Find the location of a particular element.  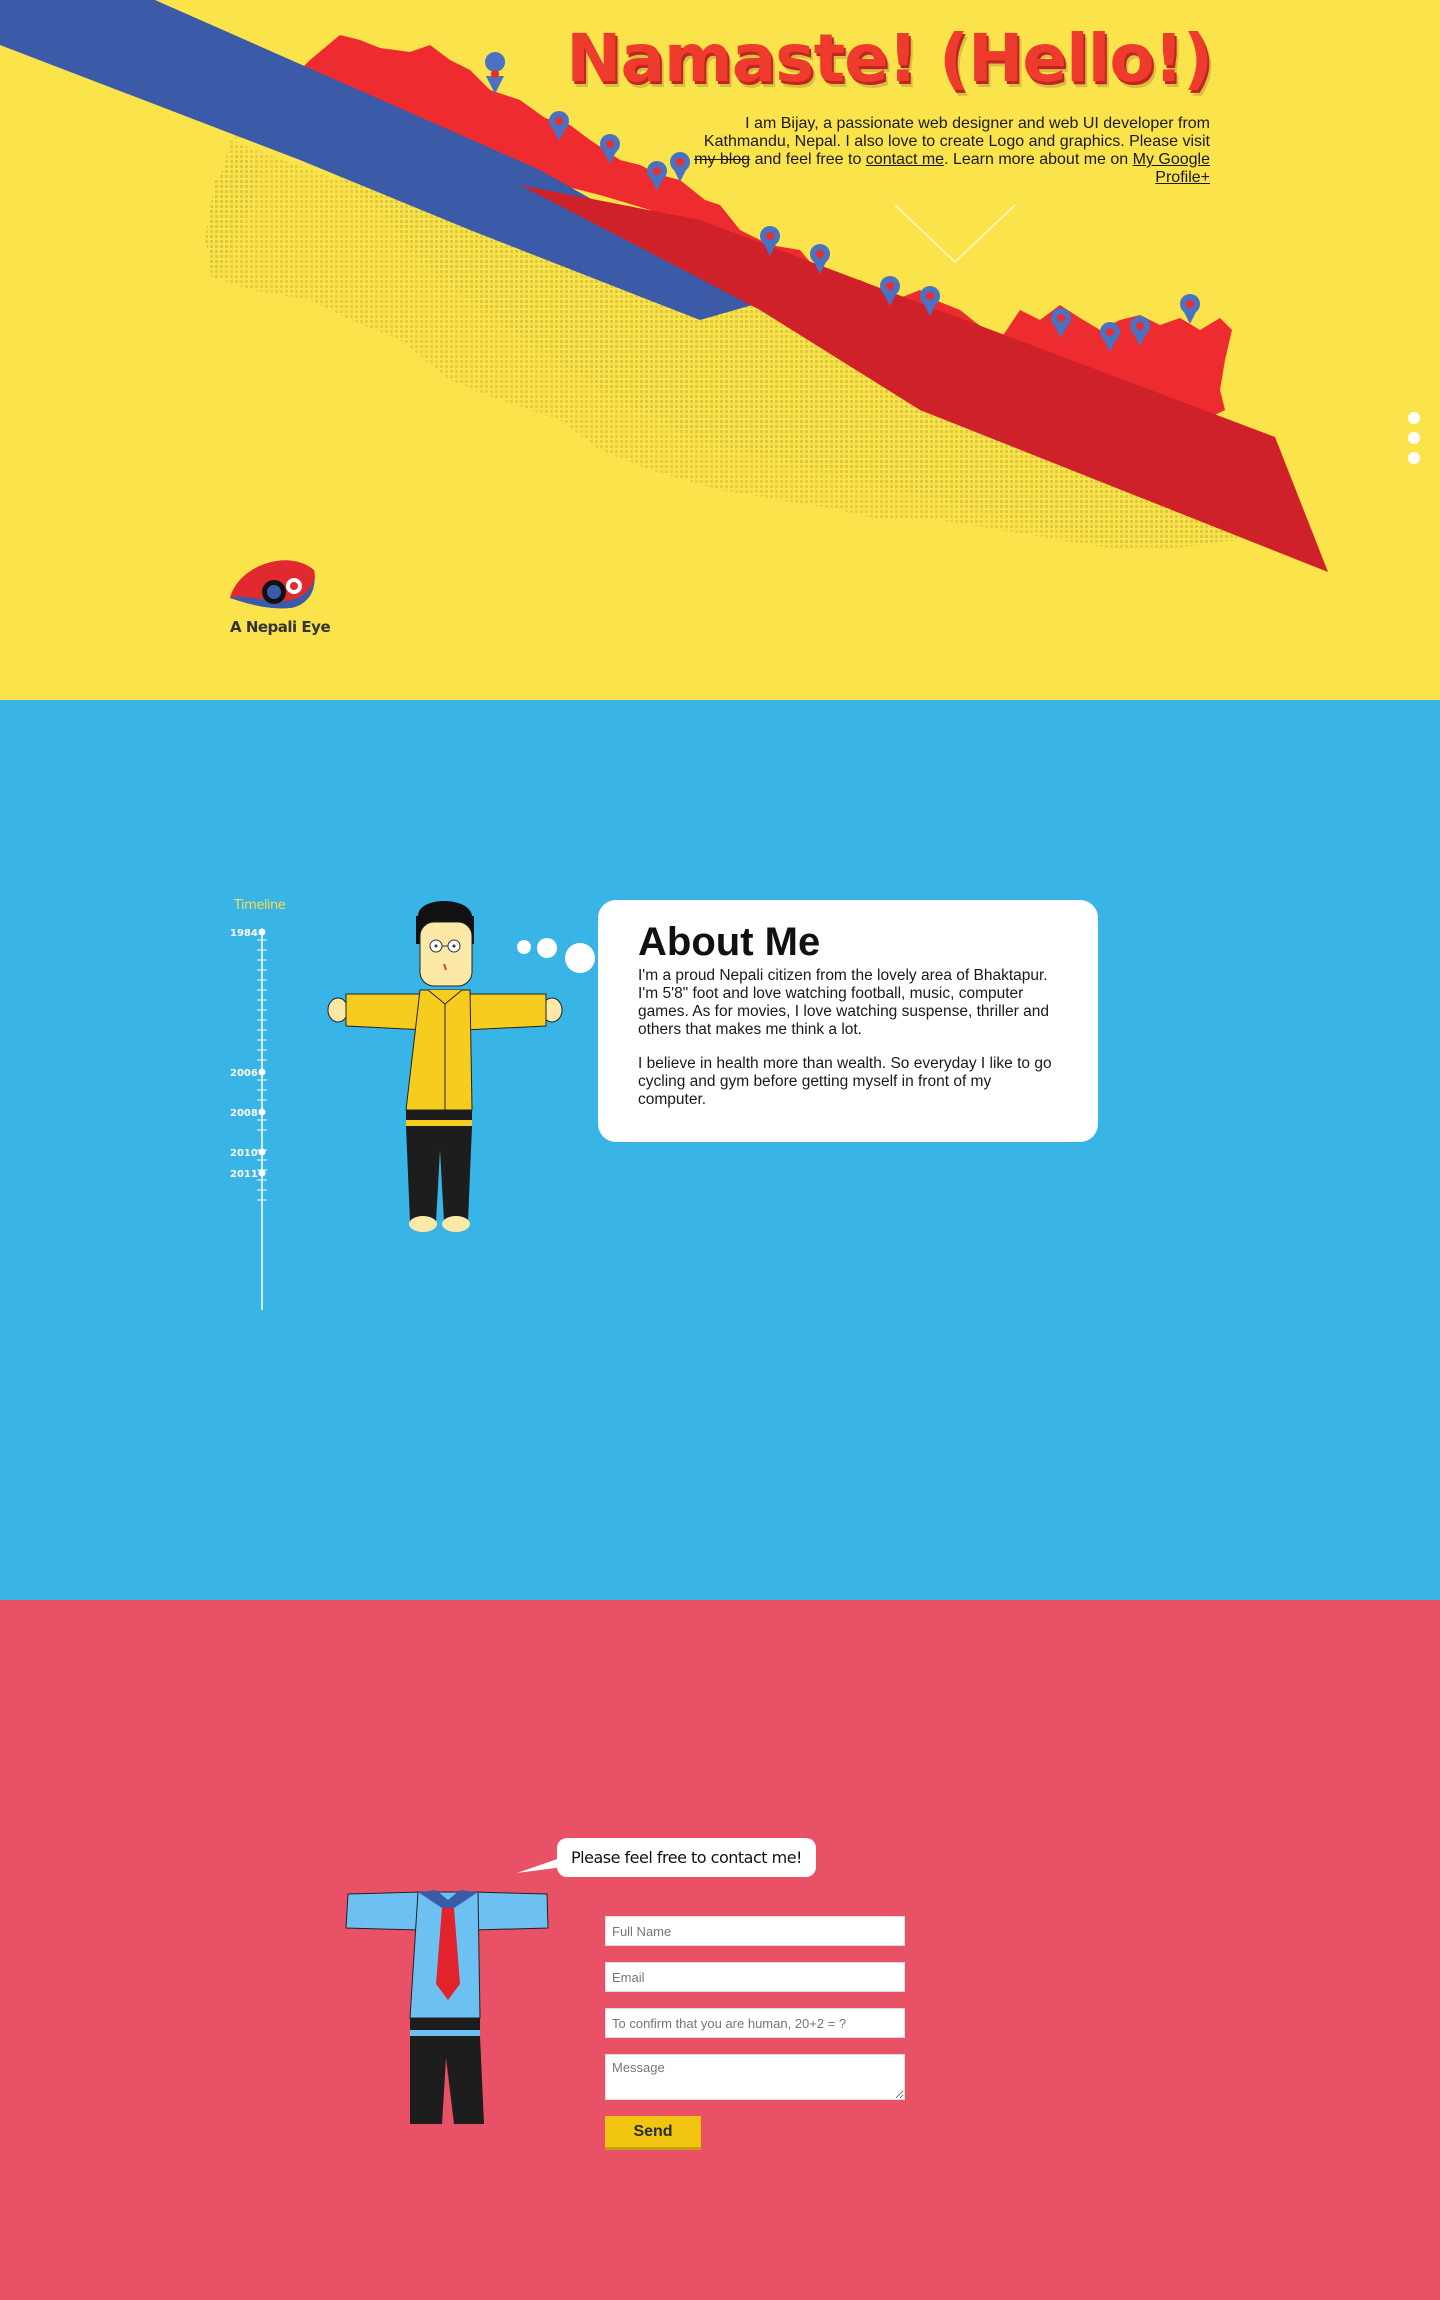

intro-text: and feel free to is located at coordinates (808, 159).